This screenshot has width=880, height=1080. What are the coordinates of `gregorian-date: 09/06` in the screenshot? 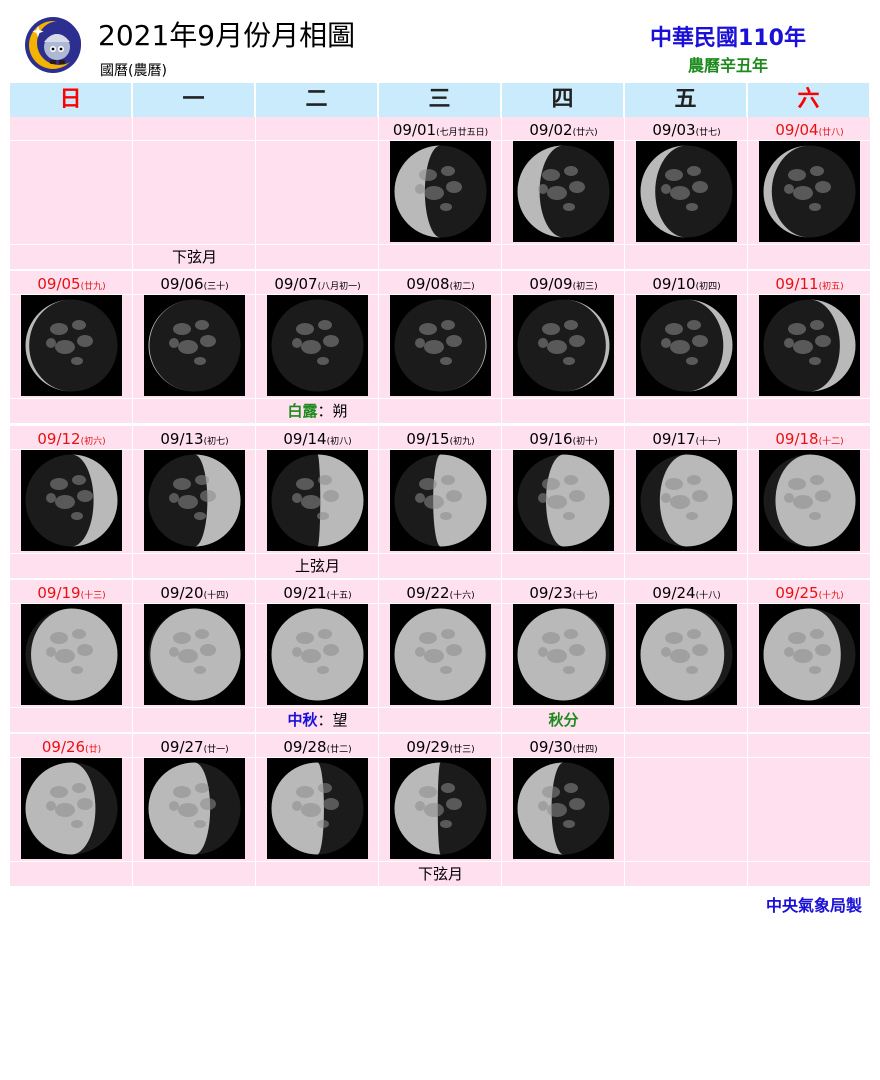 It's located at (182, 284).